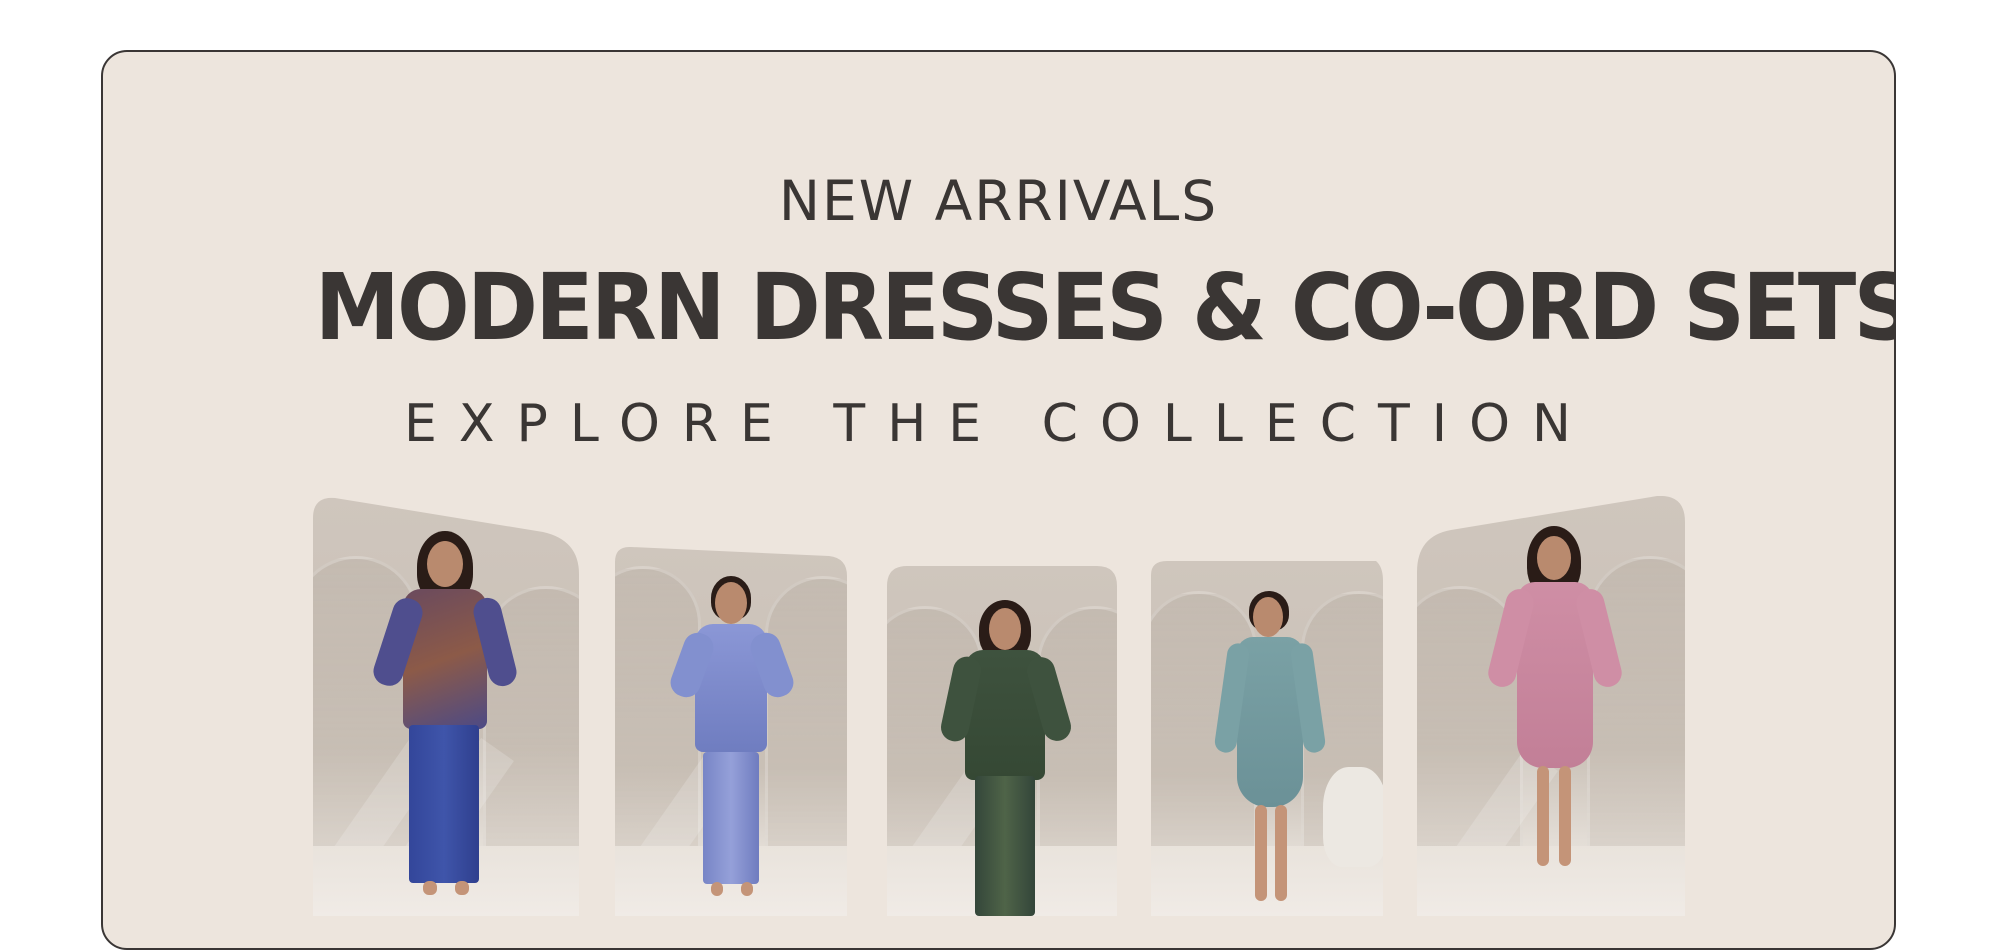 Image resolution: width=2000 pixels, height=950 pixels. What do you see at coordinates (998, 424) in the screenshot?
I see `banner-subline: EXPLORE THE COLLECTION` at bounding box center [998, 424].